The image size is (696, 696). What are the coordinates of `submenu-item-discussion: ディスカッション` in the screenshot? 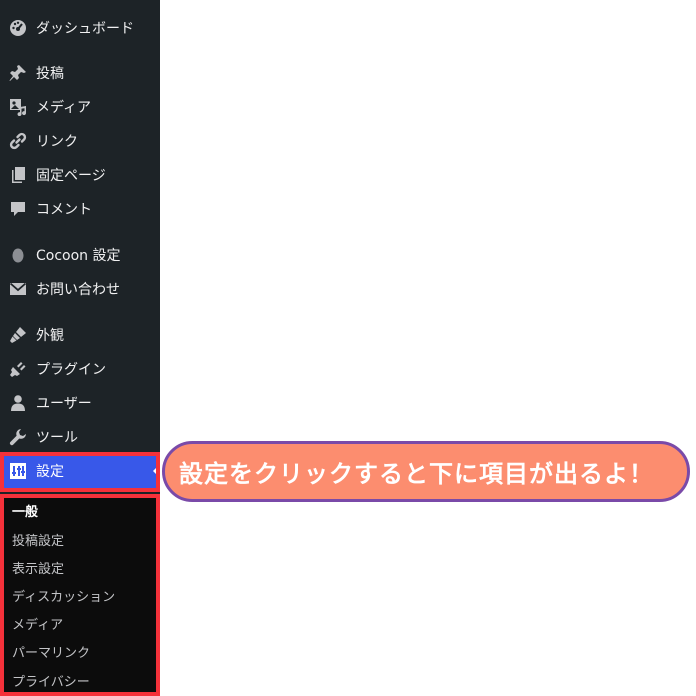 It's located at (63, 595).